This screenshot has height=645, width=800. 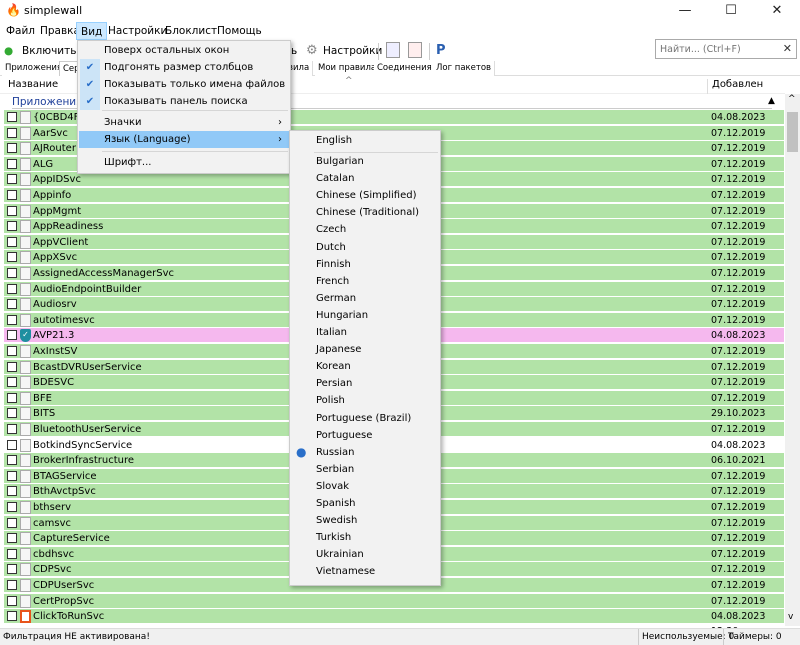 What do you see at coordinates (92, 31) in the screenshot?
I see `menu-view: Вид` at bounding box center [92, 31].